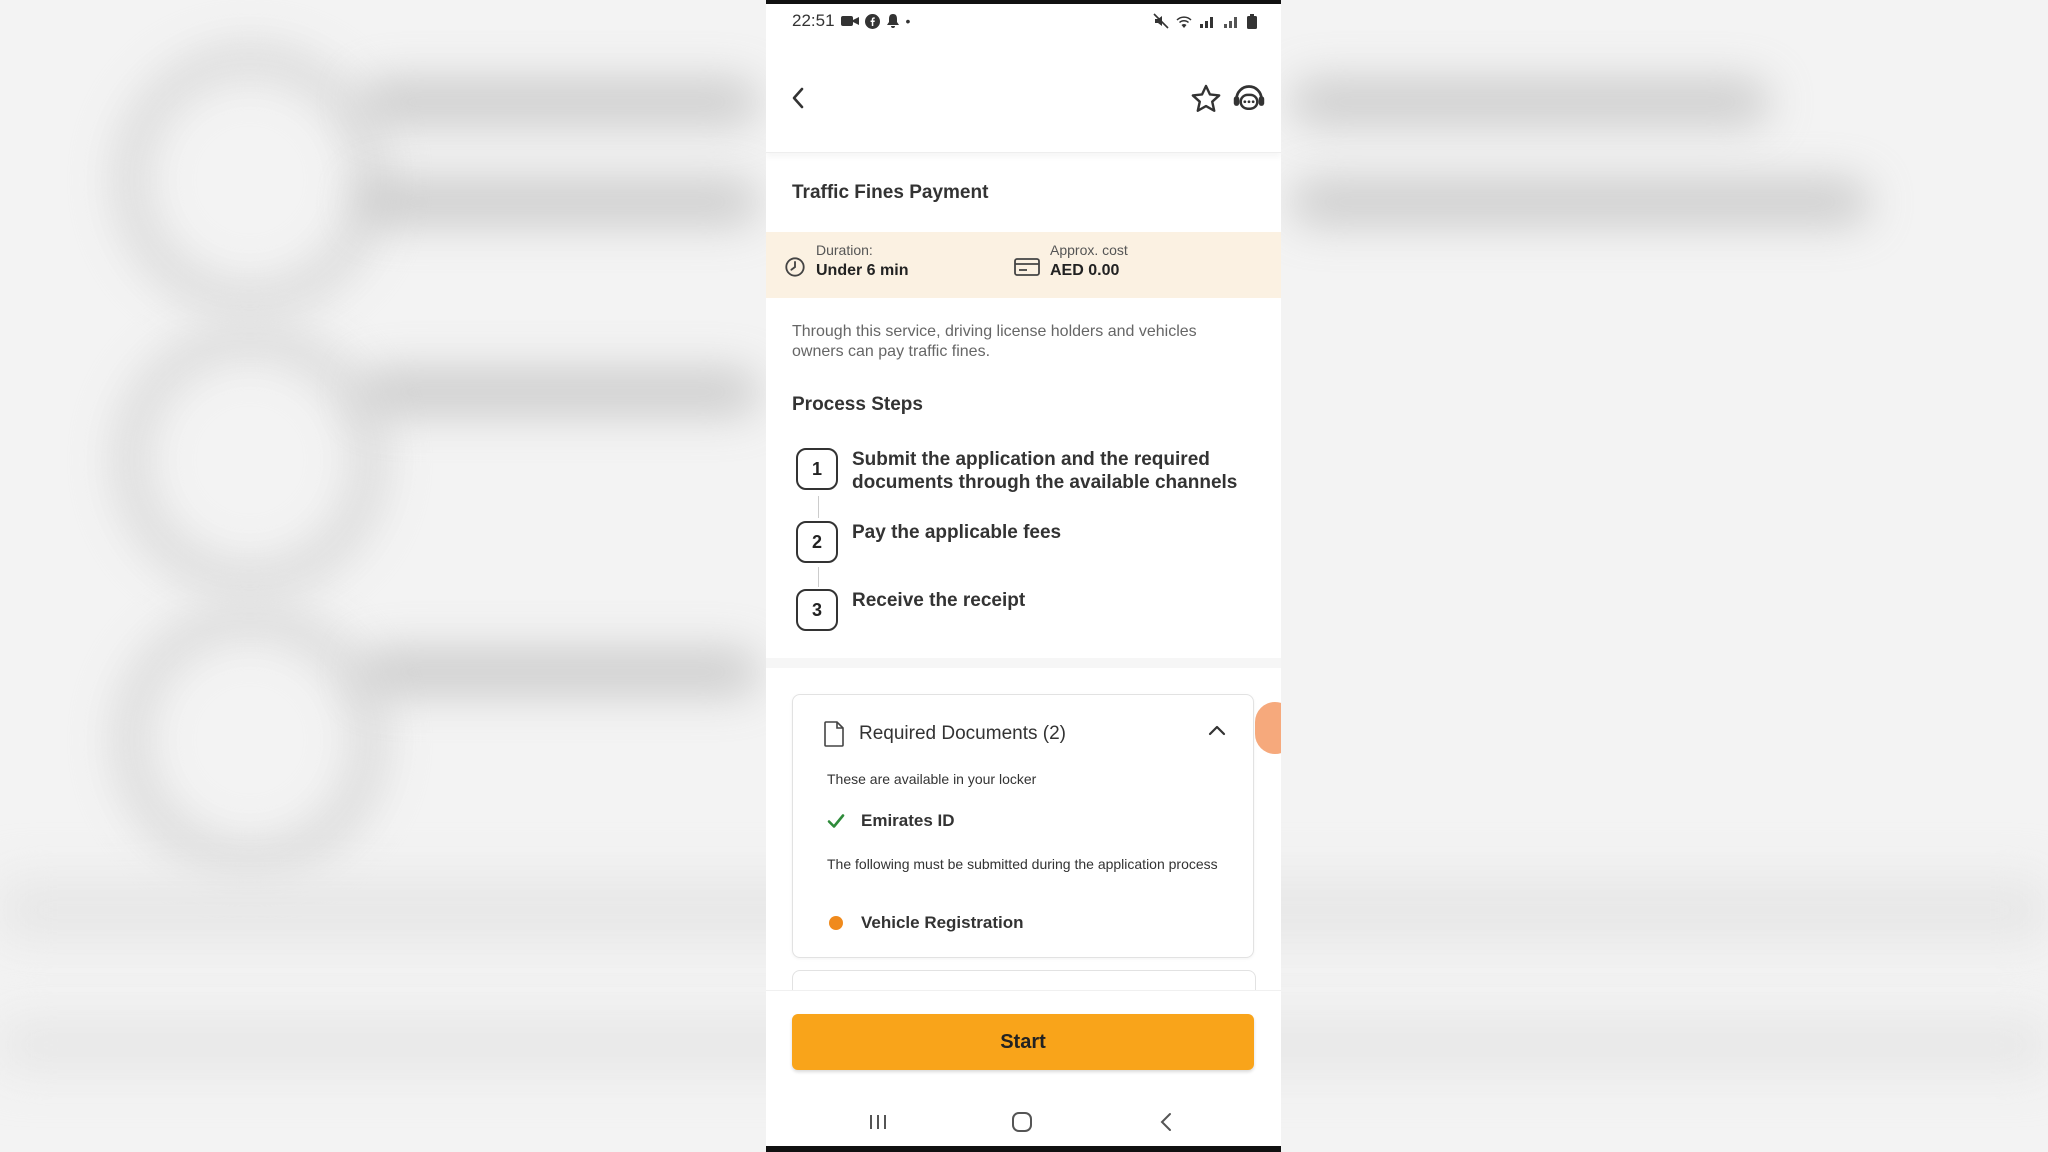 The height and width of the screenshot is (1152, 2048). Describe the element at coordinates (795, 267) in the screenshot. I see `clock-icon` at that location.